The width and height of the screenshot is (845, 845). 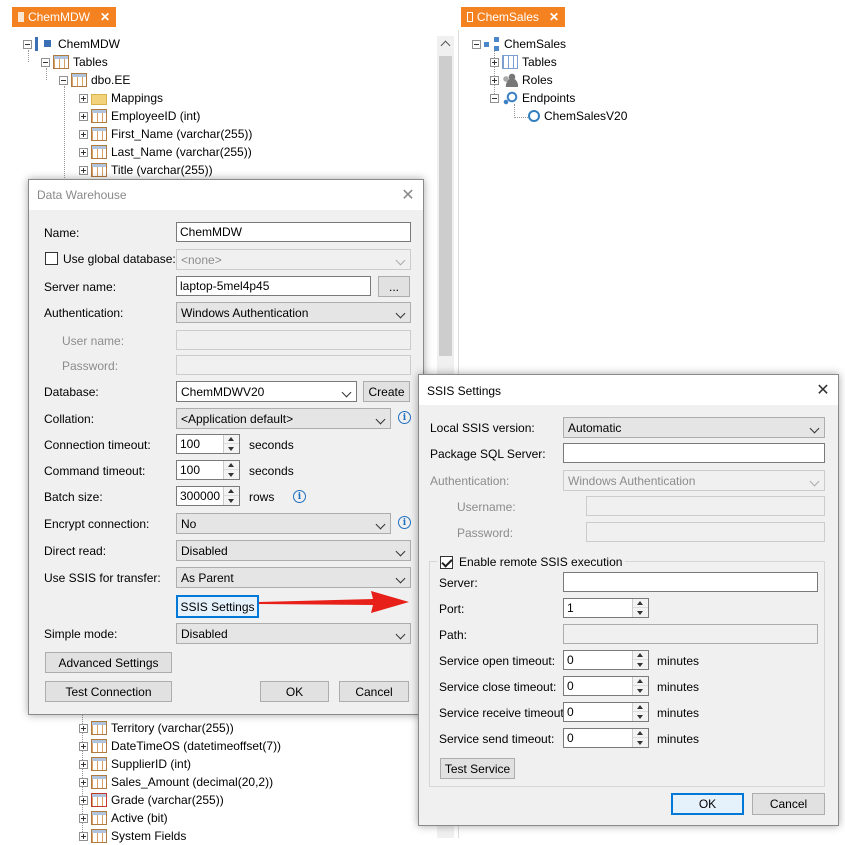 I want to click on tree-node-system-fields: System Fields, so click(x=132, y=836).